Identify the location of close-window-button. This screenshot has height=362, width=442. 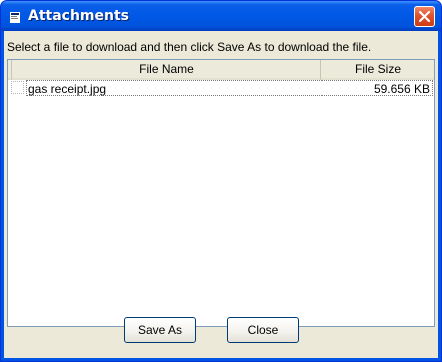
(424, 16).